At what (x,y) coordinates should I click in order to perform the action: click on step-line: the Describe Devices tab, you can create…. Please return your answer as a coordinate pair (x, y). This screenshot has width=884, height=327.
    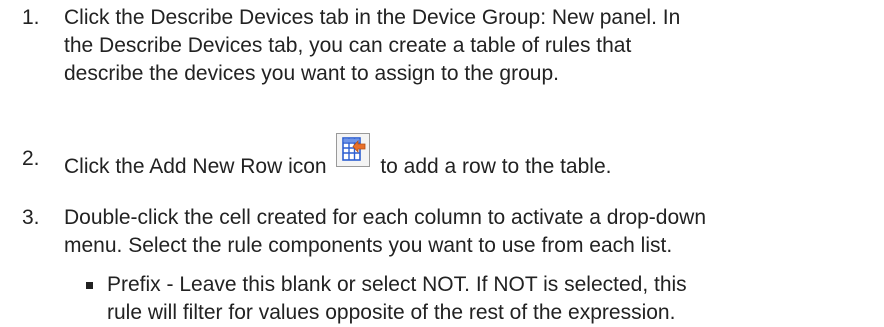
    Looking at the image, I should click on (348, 45).